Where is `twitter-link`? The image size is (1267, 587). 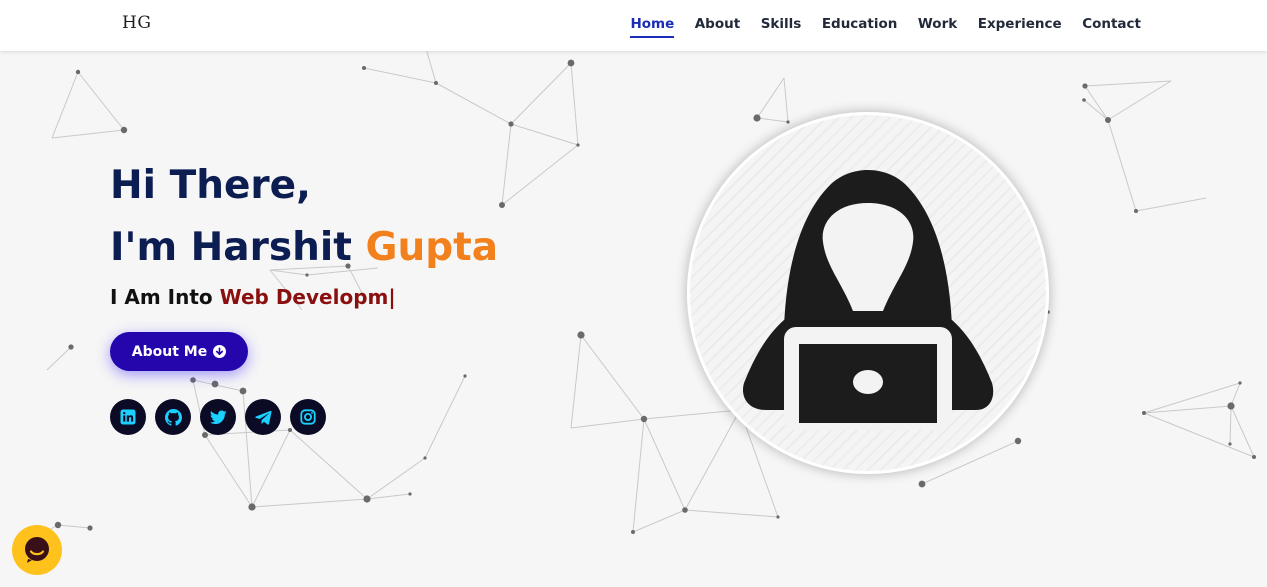 twitter-link is located at coordinates (218, 417).